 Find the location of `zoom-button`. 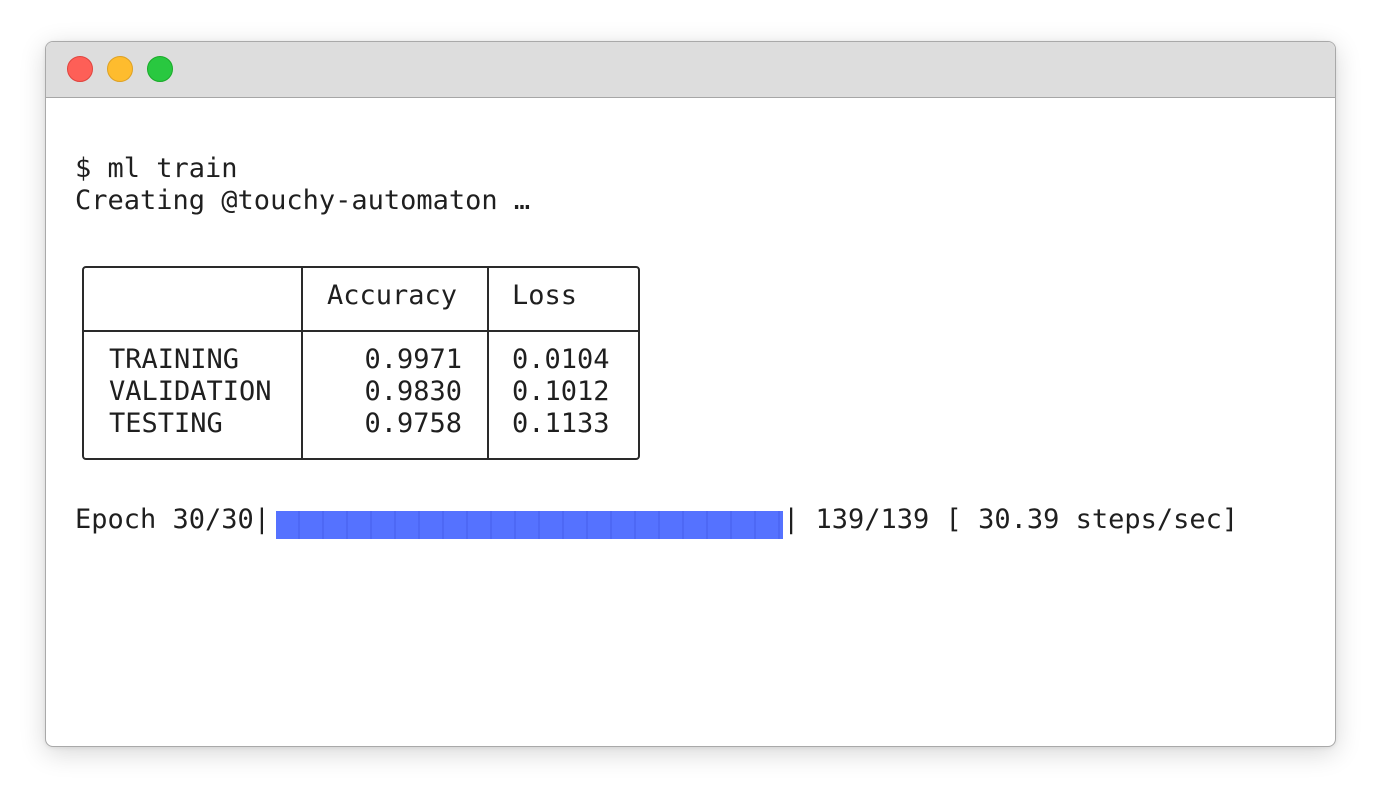

zoom-button is located at coordinates (160, 69).